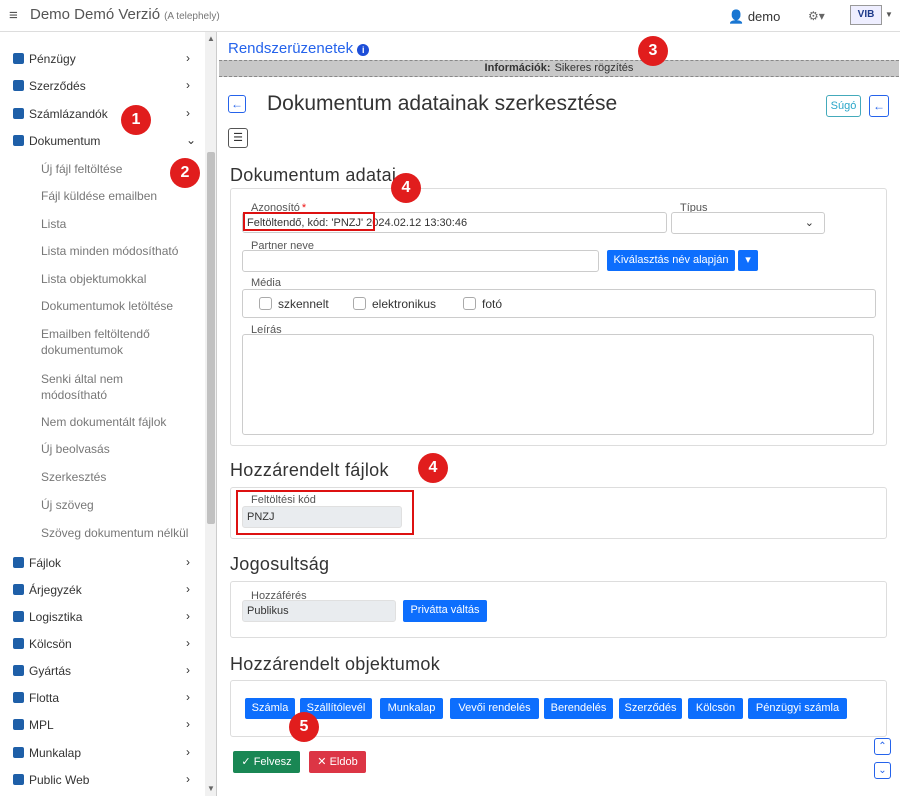 The width and height of the screenshot is (900, 796). I want to click on sidebar-scrollbar: ▲ ▼, so click(210, 414).